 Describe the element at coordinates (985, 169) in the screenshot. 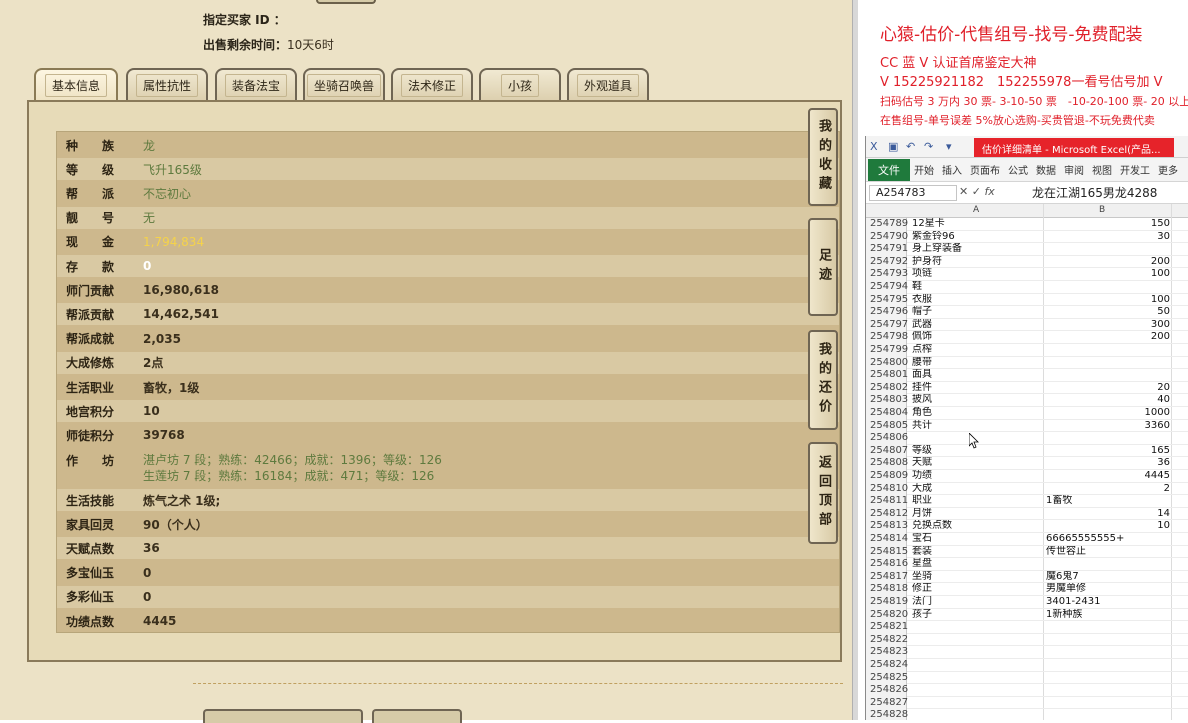

I see `ribbon-tab-page-layout: 页面布` at that location.